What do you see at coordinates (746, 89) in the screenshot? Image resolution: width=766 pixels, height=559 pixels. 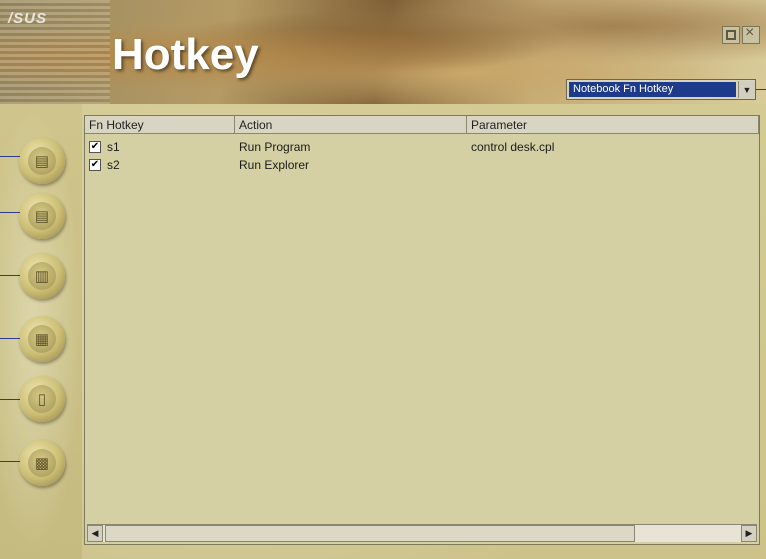 I see `dropdown-arrow-icon: ▼` at bounding box center [746, 89].